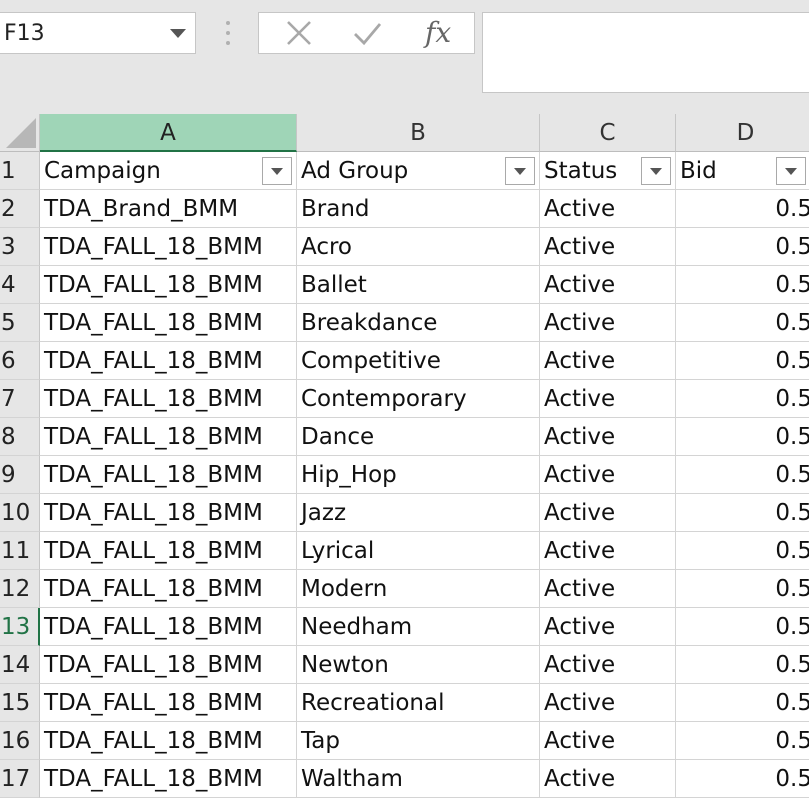 The image size is (809, 798). I want to click on column-header-d: D, so click(742, 133).